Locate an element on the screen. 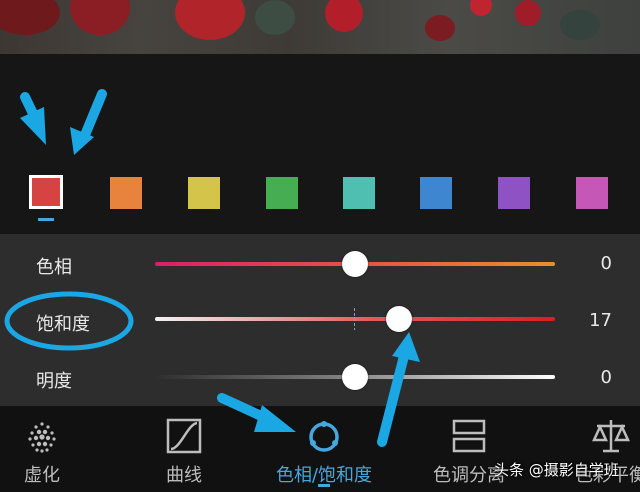  hue-label: 色相 is located at coordinates (54, 267).